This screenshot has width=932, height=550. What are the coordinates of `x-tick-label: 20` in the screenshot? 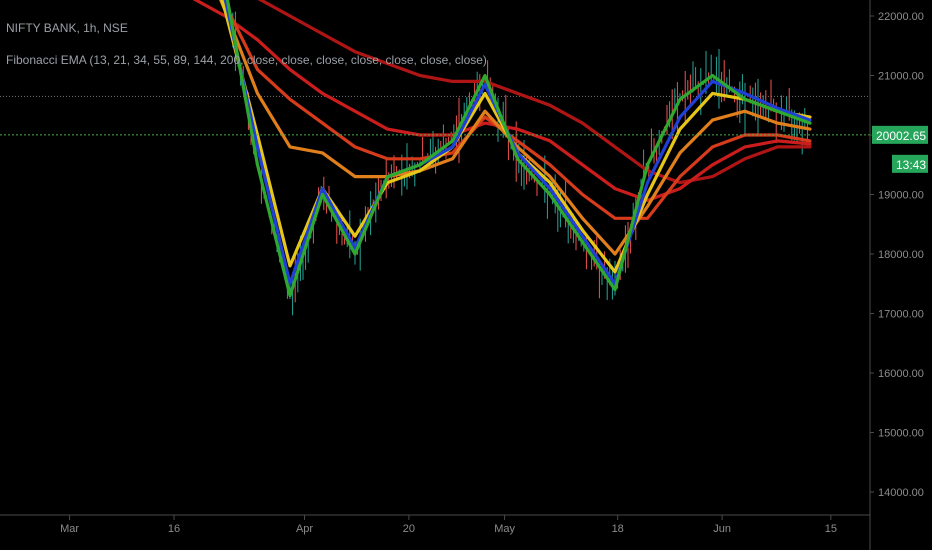 It's located at (409, 529).